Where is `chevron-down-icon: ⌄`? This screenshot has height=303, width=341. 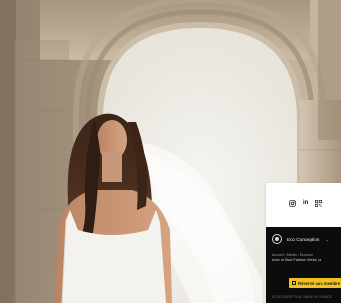
chevron-down-icon: ⌄ is located at coordinates (327, 239).